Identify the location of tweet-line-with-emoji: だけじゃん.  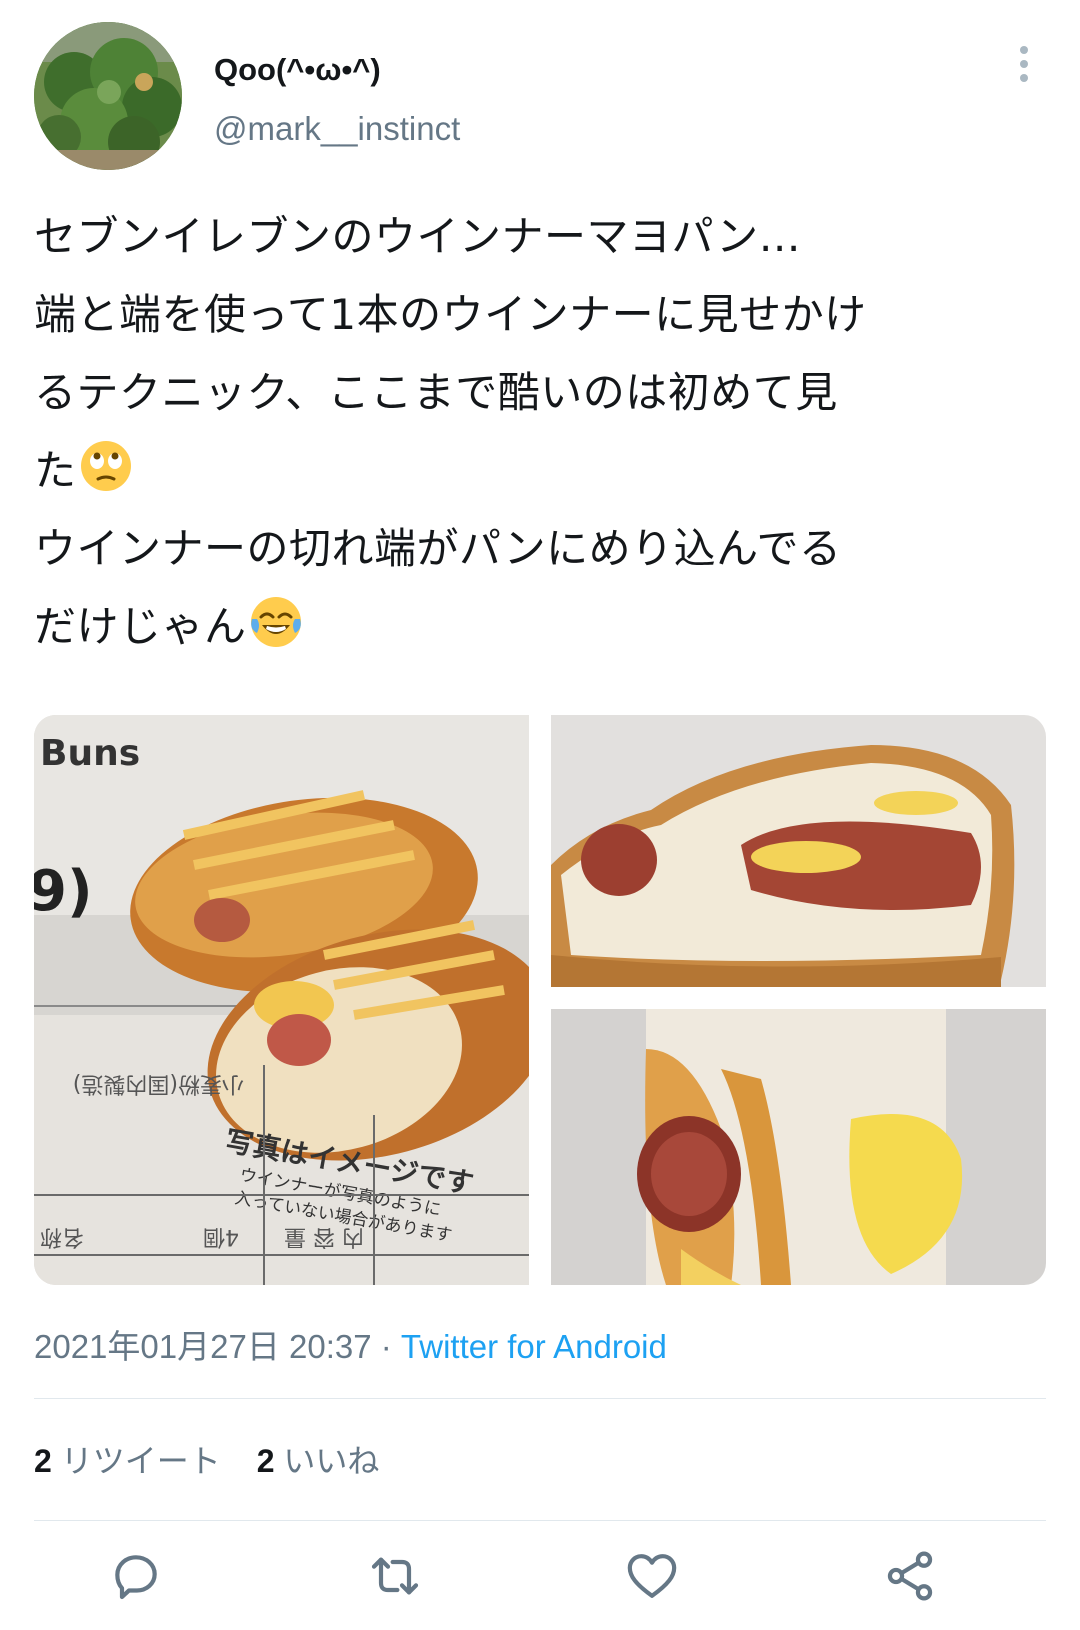
(539, 627).